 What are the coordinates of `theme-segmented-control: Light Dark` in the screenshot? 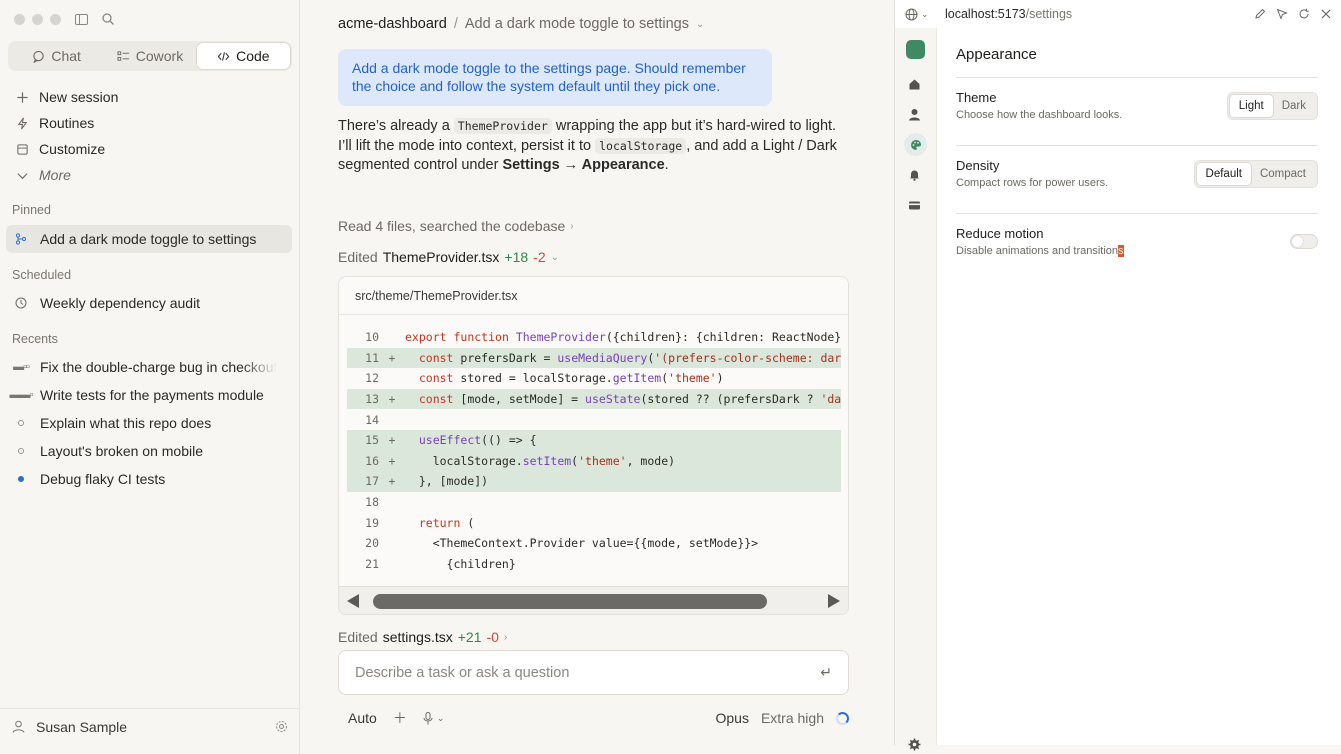 It's located at (1272, 106).